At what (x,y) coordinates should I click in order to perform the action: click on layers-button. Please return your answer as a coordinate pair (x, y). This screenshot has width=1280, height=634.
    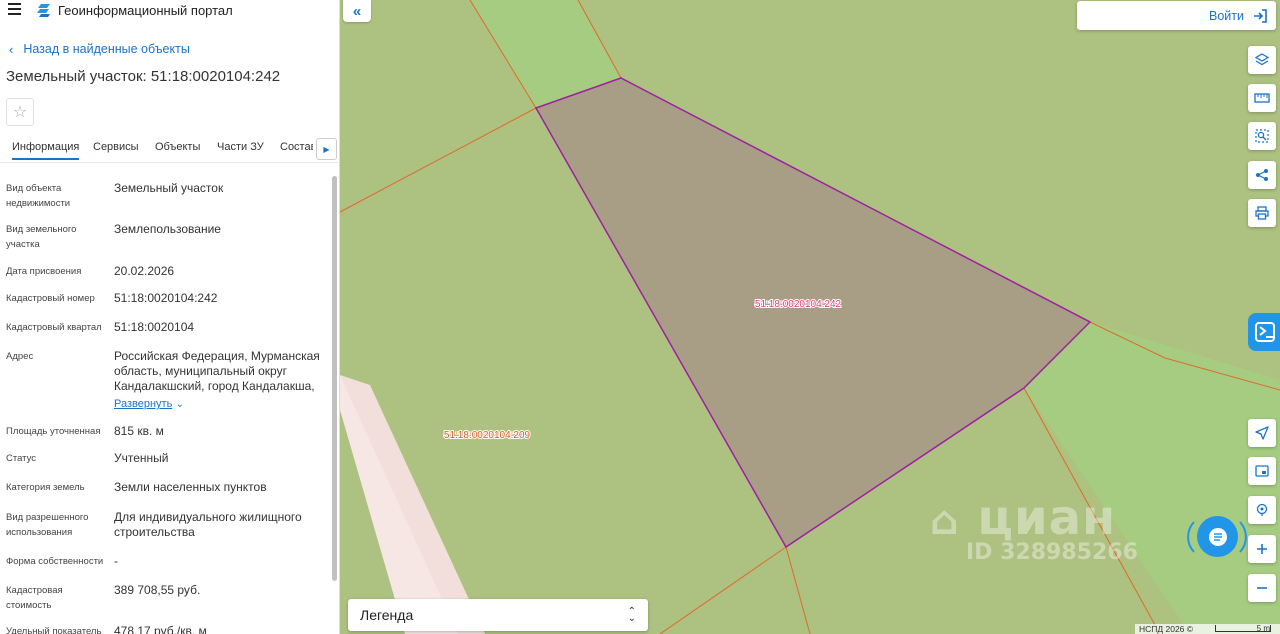
    Looking at the image, I should click on (1262, 60).